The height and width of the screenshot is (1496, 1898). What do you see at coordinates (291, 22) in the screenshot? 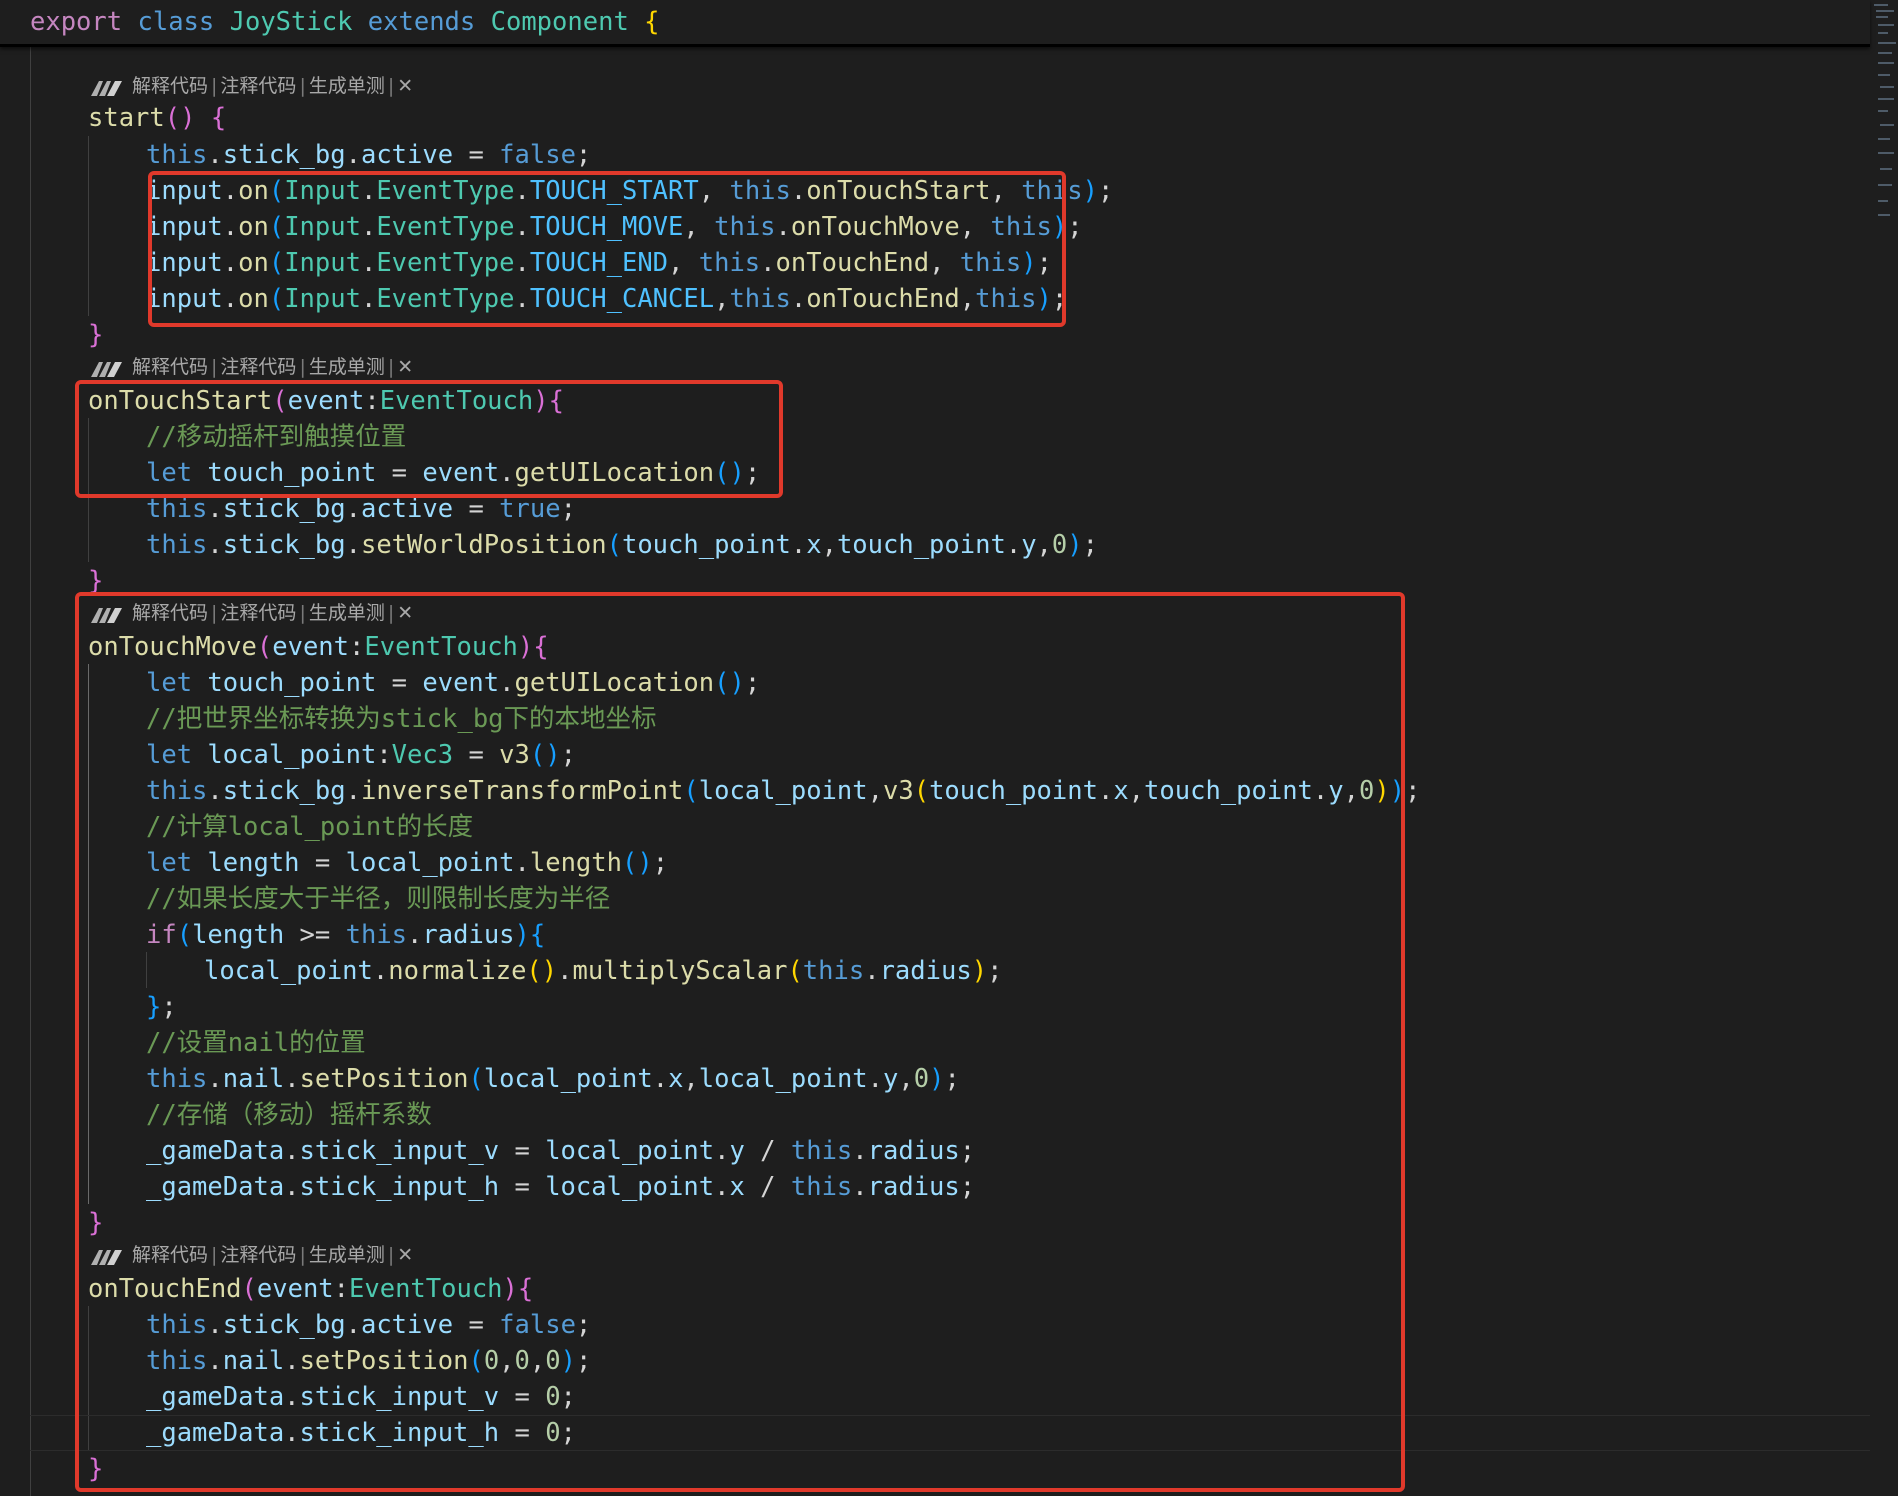
I see `code-token: JoyStick` at bounding box center [291, 22].